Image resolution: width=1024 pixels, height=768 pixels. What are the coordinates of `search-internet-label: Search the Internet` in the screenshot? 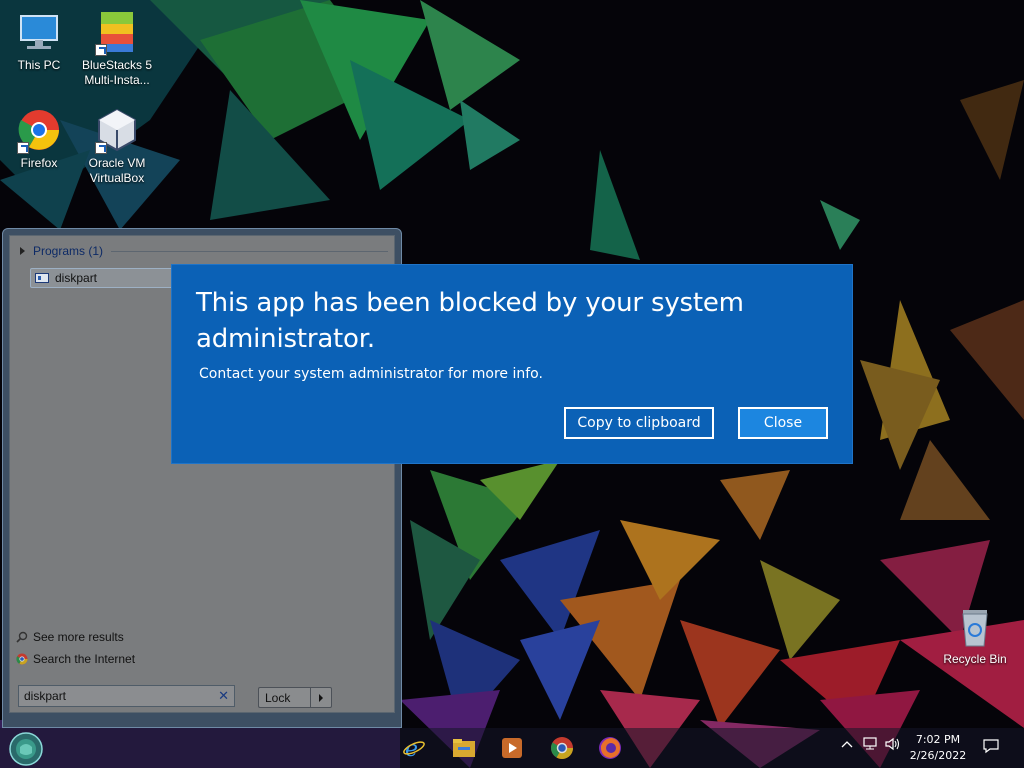 It's located at (84, 659).